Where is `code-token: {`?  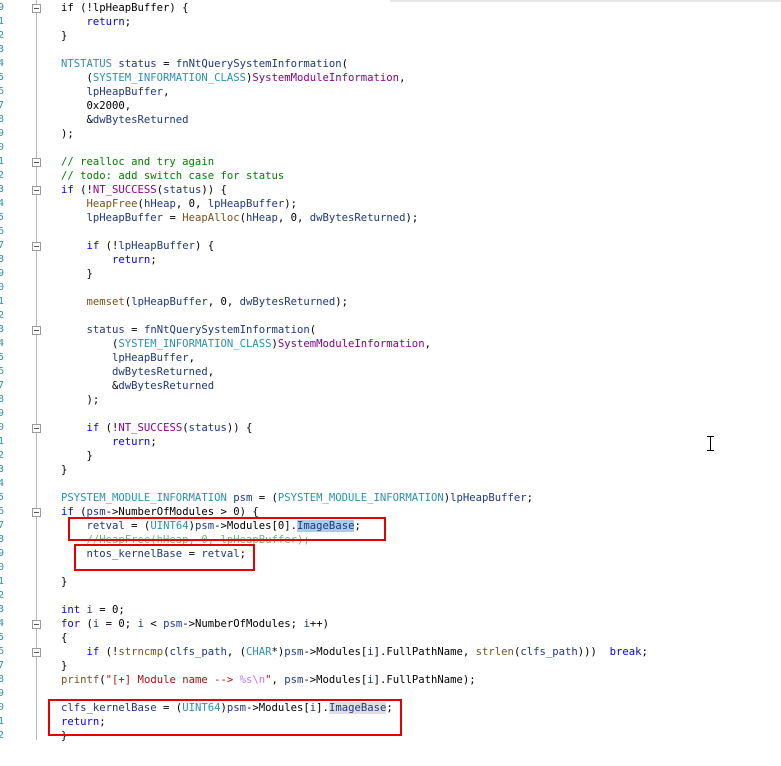
code-token: { is located at coordinates (64, 638).